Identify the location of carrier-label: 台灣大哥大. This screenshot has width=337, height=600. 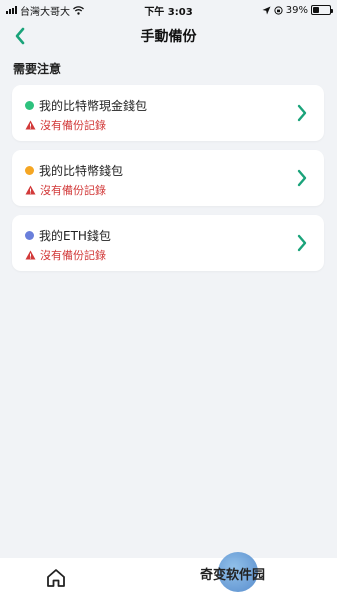
(45, 12).